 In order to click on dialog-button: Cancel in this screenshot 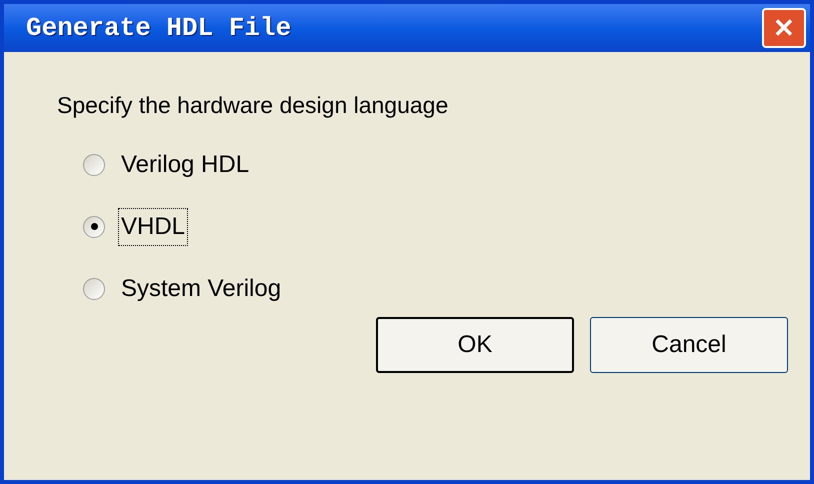, I will do `click(689, 344)`.